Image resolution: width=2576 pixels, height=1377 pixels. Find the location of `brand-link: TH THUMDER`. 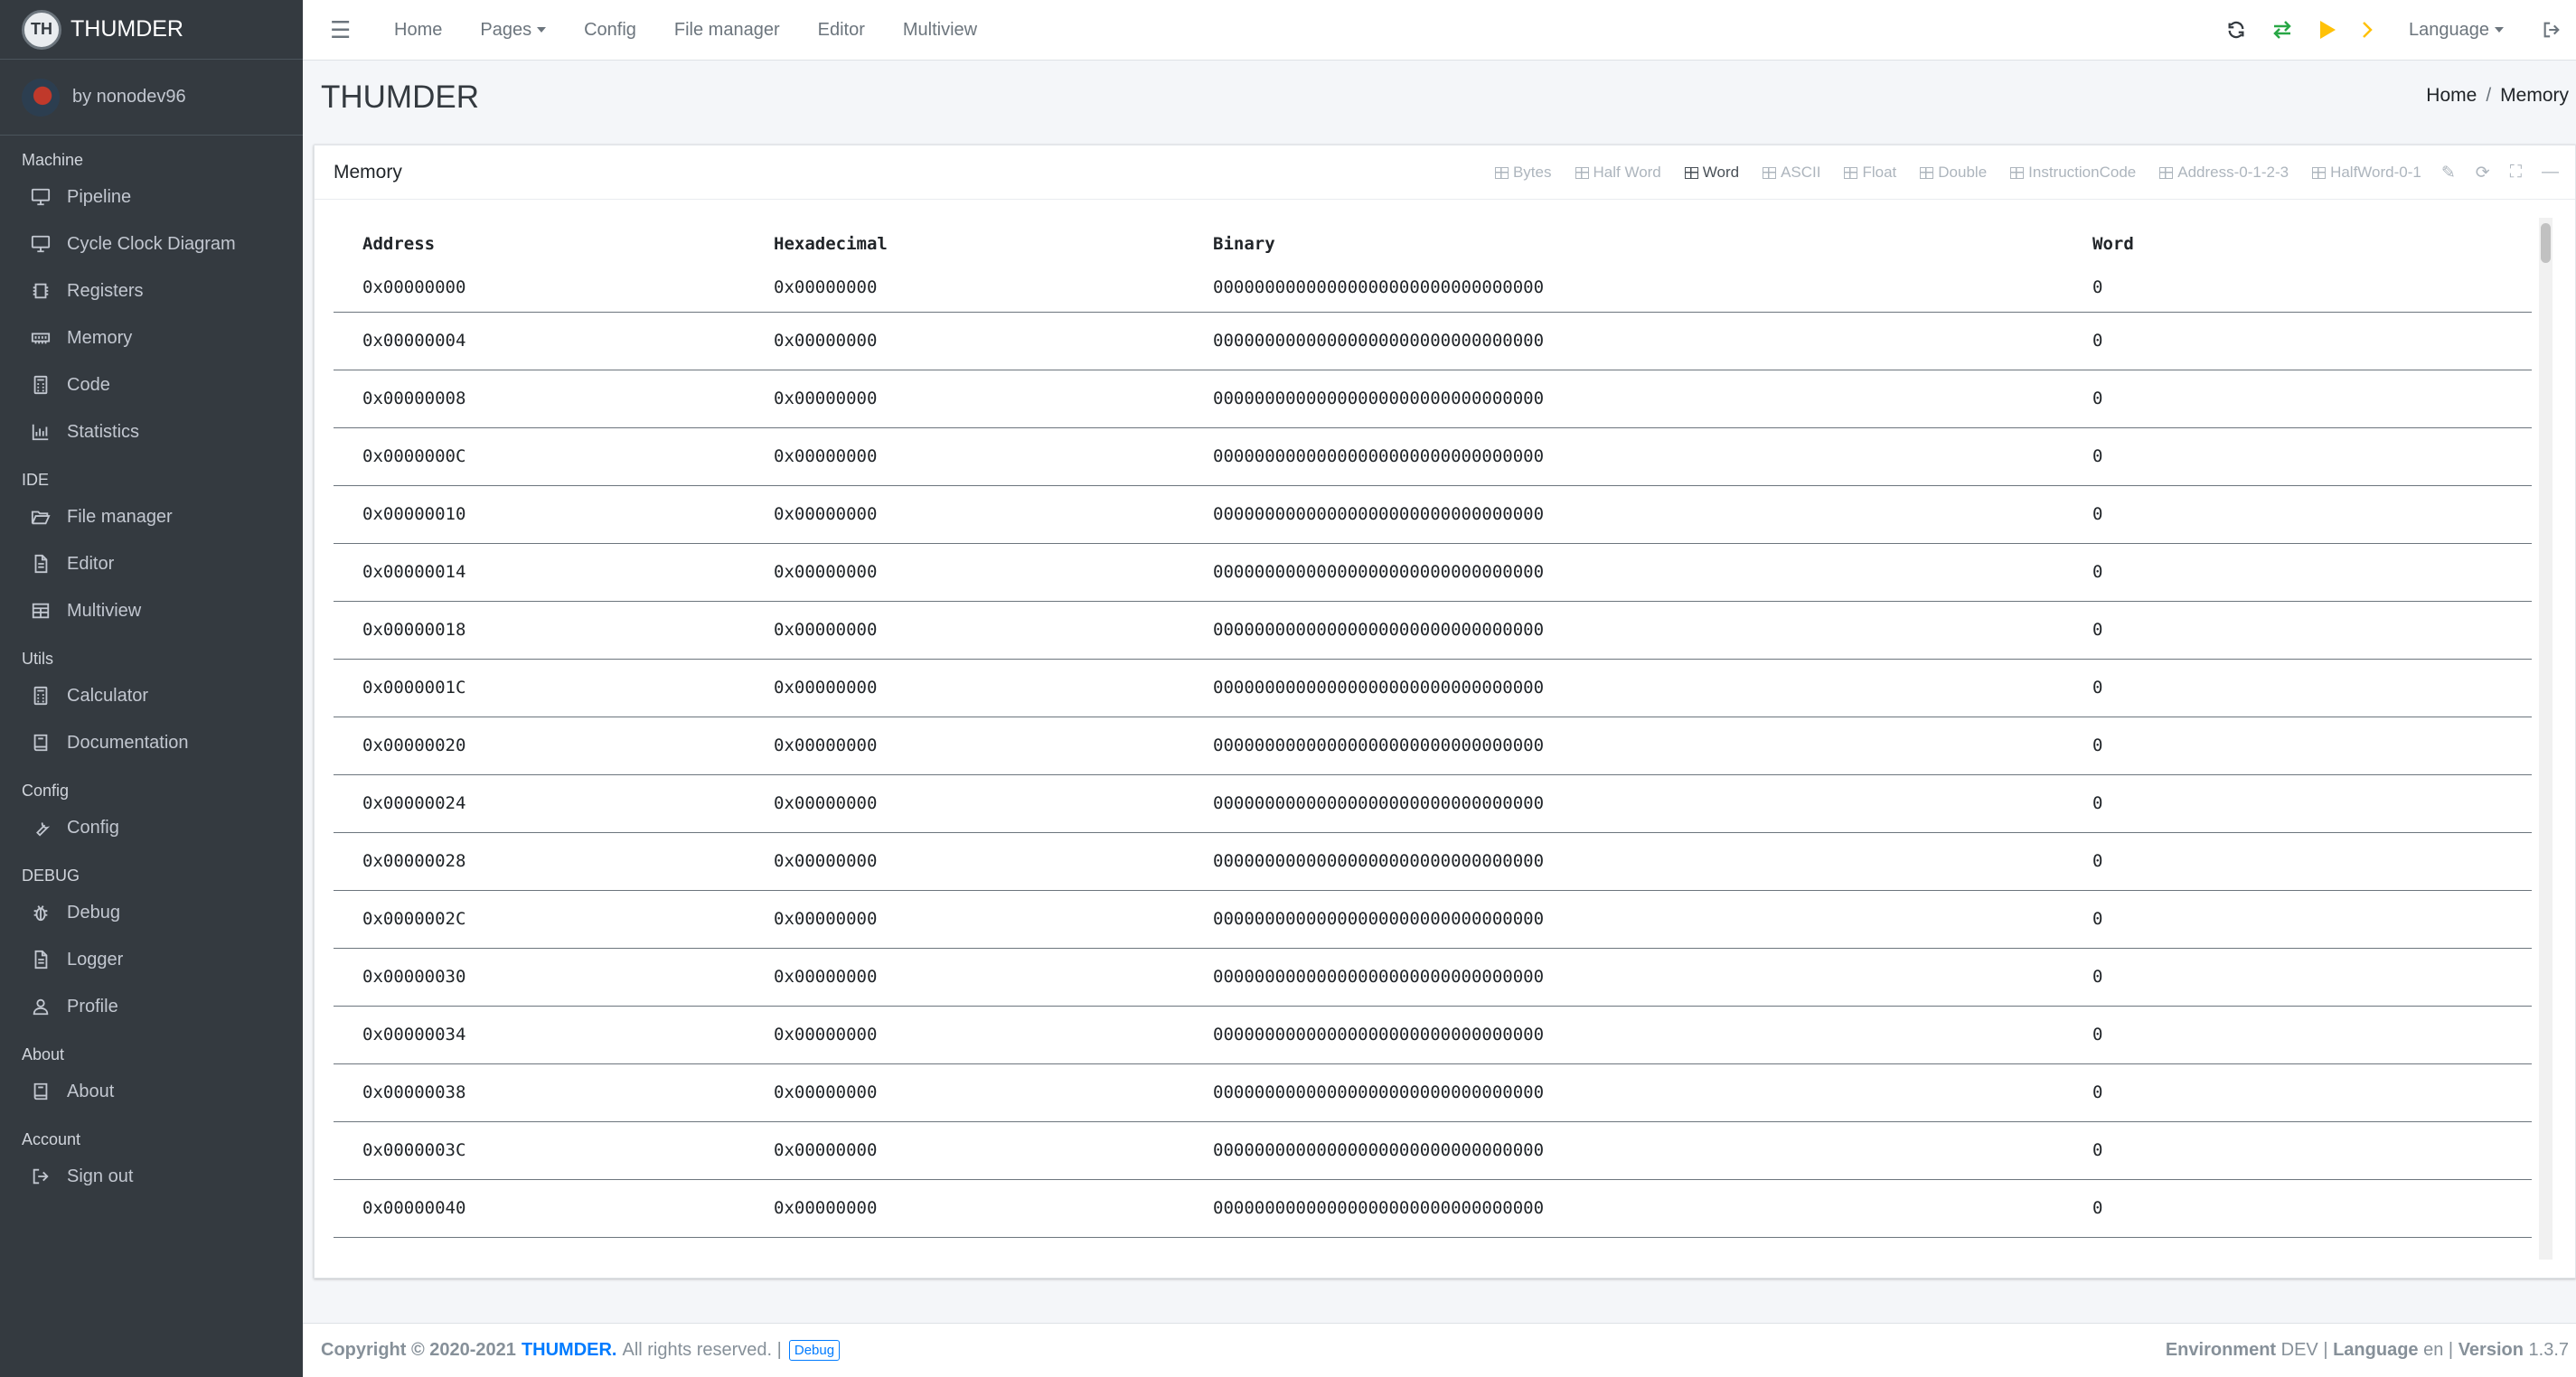

brand-link: TH THUMDER is located at coordinates (151, 30).